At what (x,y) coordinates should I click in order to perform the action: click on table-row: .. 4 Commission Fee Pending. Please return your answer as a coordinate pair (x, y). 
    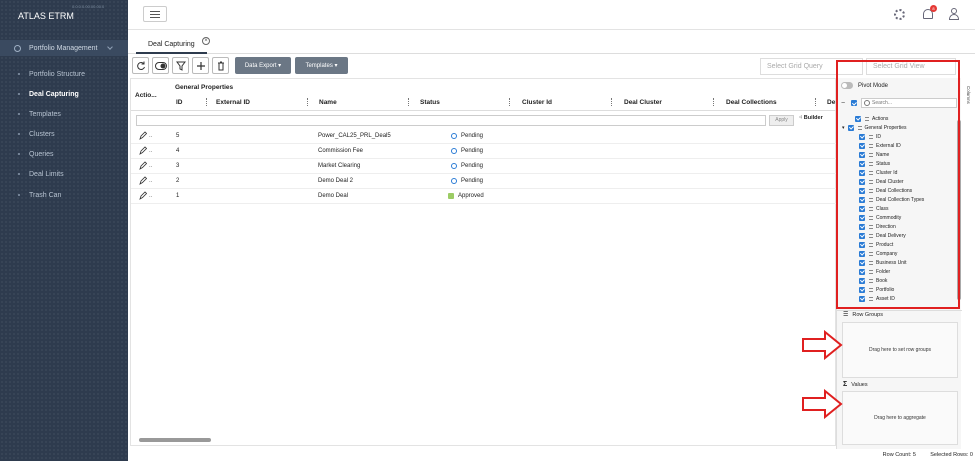
    Looking at the image, I should click on (484, 151).